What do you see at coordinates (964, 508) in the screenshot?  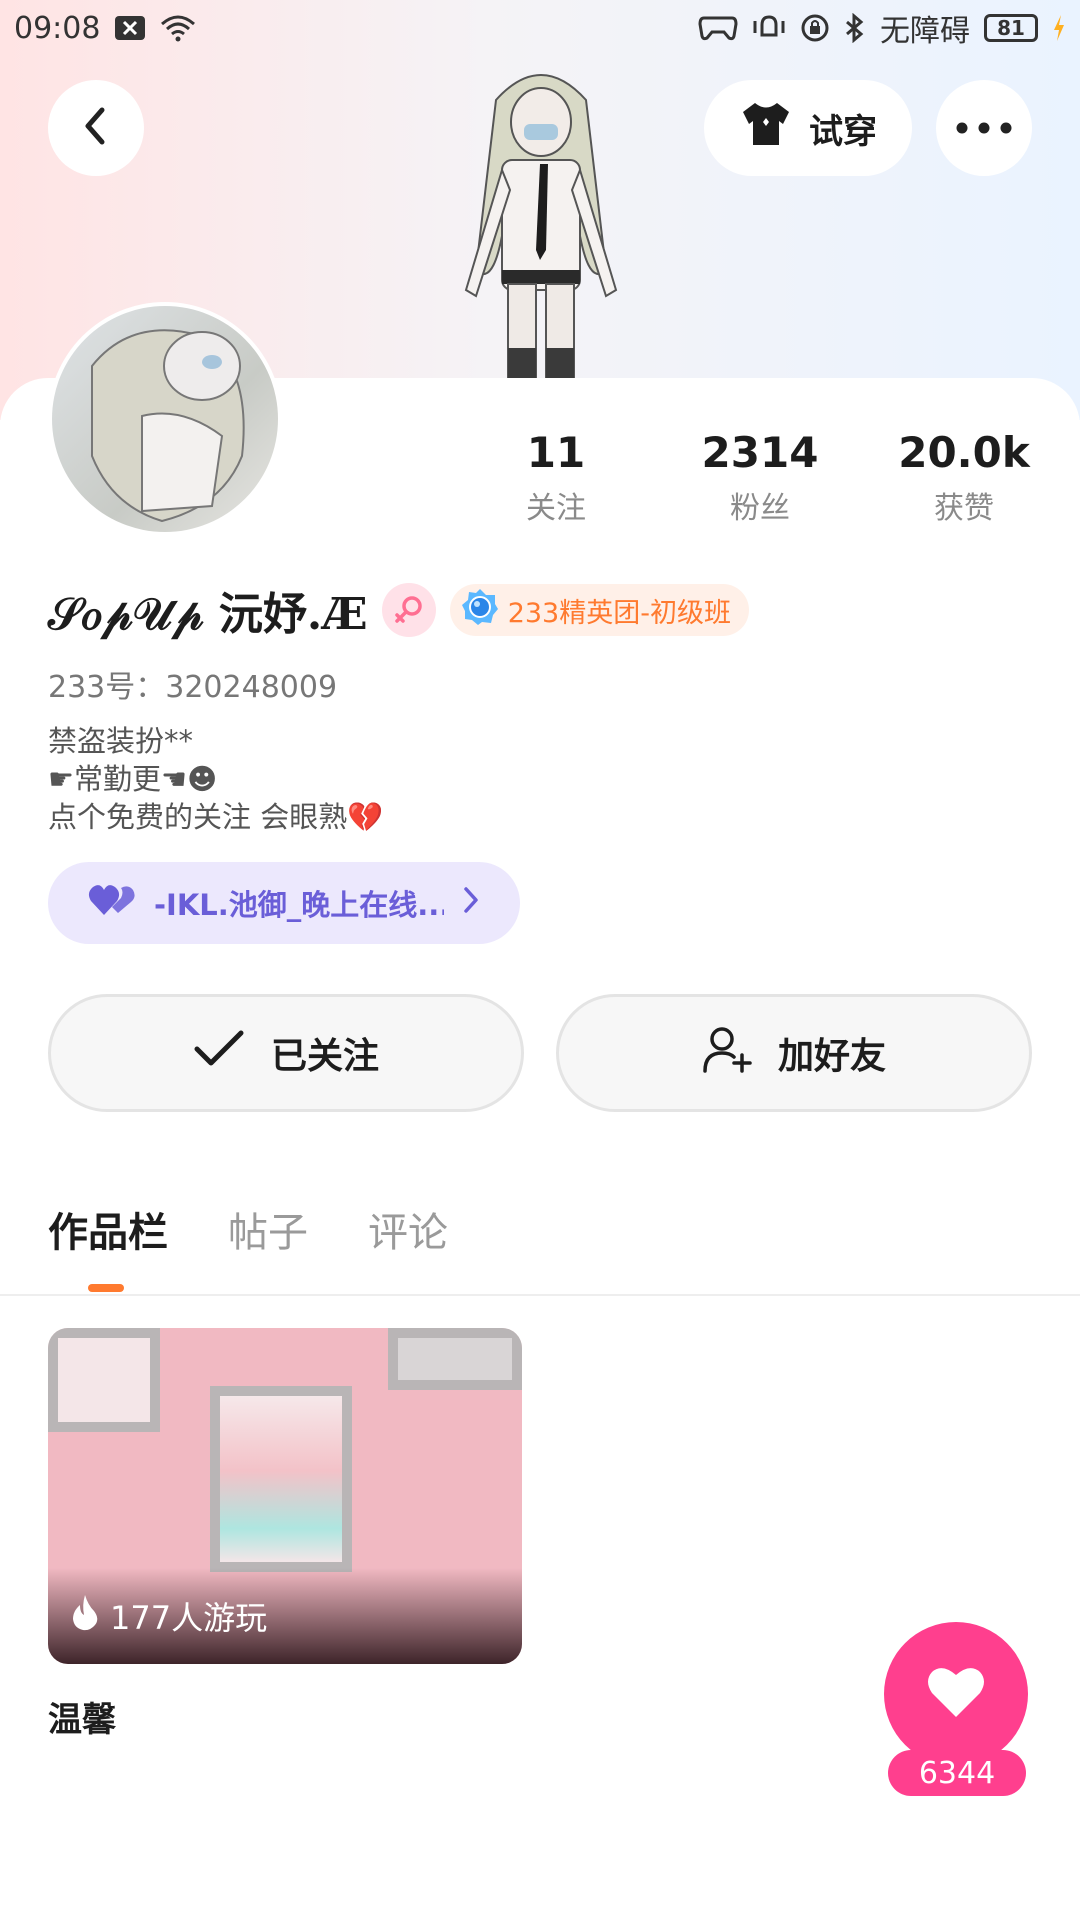 I see `stat-likes-label: 获赞` at bounding box center [964, 508].